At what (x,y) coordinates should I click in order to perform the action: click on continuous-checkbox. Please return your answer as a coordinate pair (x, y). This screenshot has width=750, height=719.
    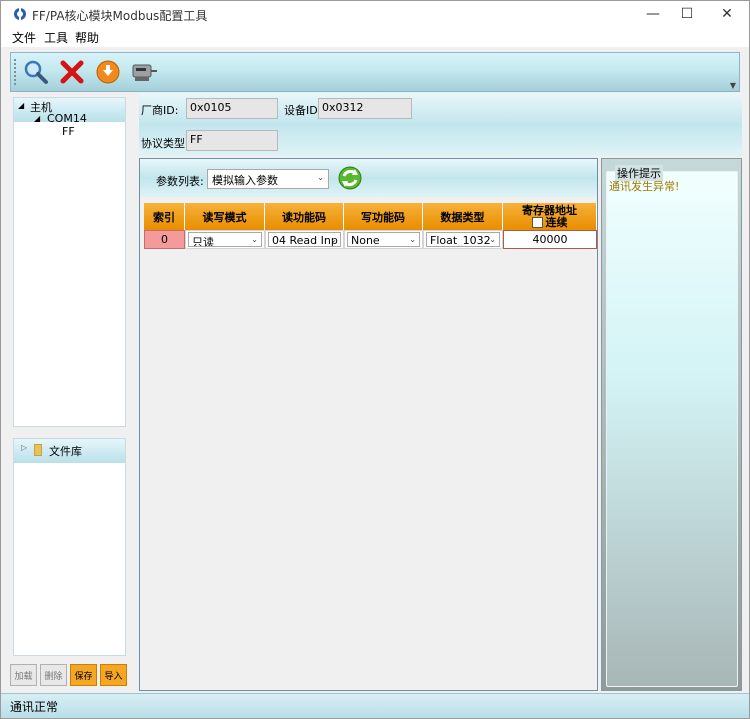
    Looking at the image, I should click on (537, 222).